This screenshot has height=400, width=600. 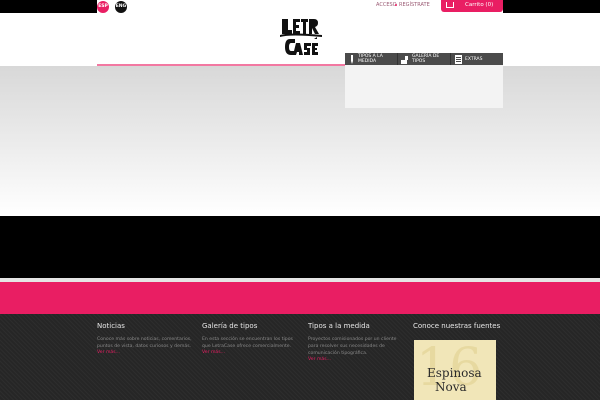 I want to click on language-esp-button: ESP, so click(x=103, y=7).